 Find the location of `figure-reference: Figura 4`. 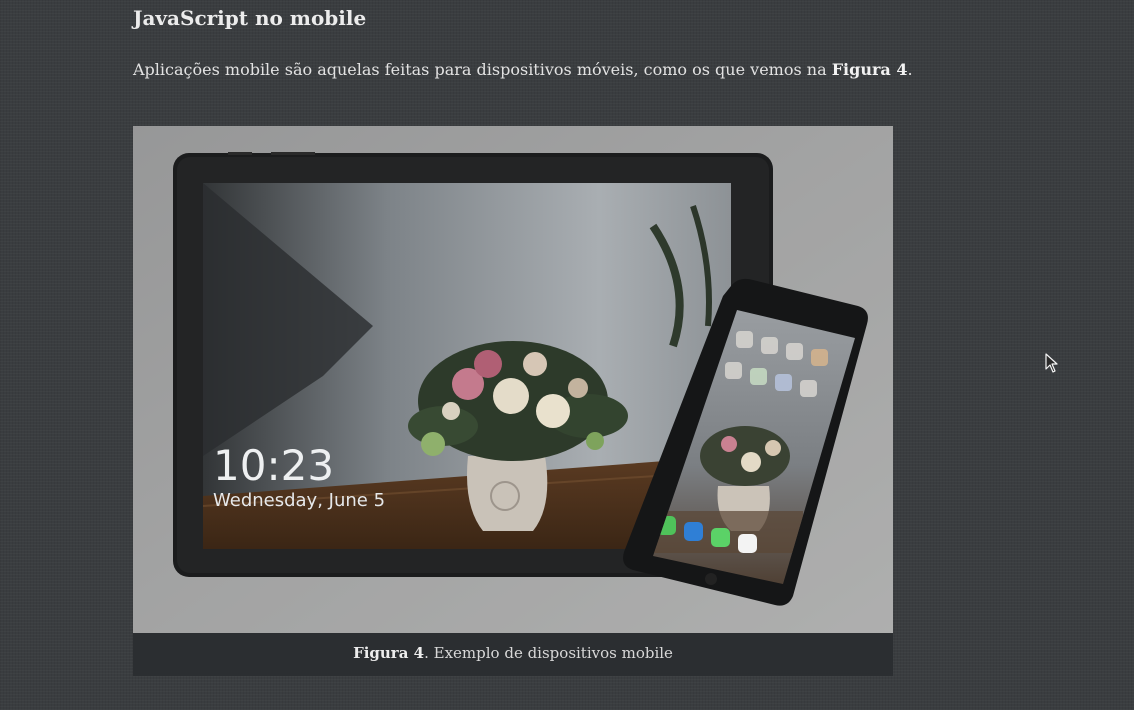

figure-reference: Figura 4 is located at coordinates (869, 69).